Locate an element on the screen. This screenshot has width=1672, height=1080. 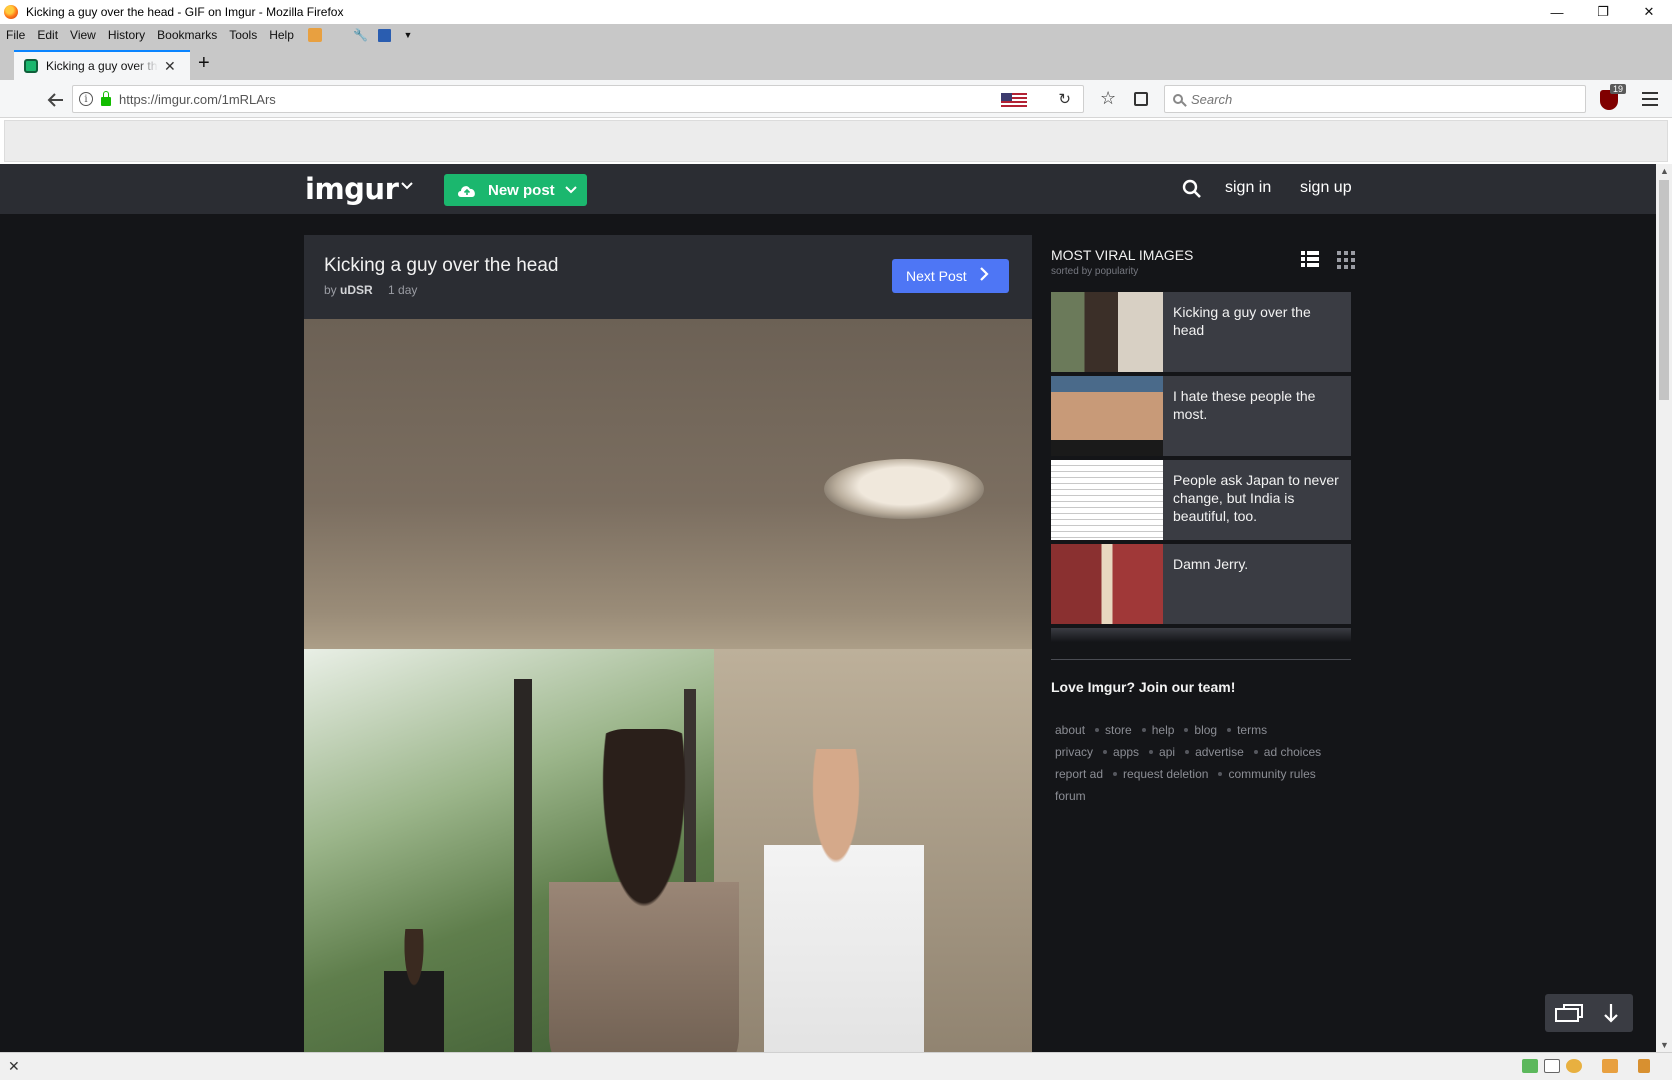
sidebar-heading: MOST VIRAL IMAGES is located at coordinates (1122, 255).